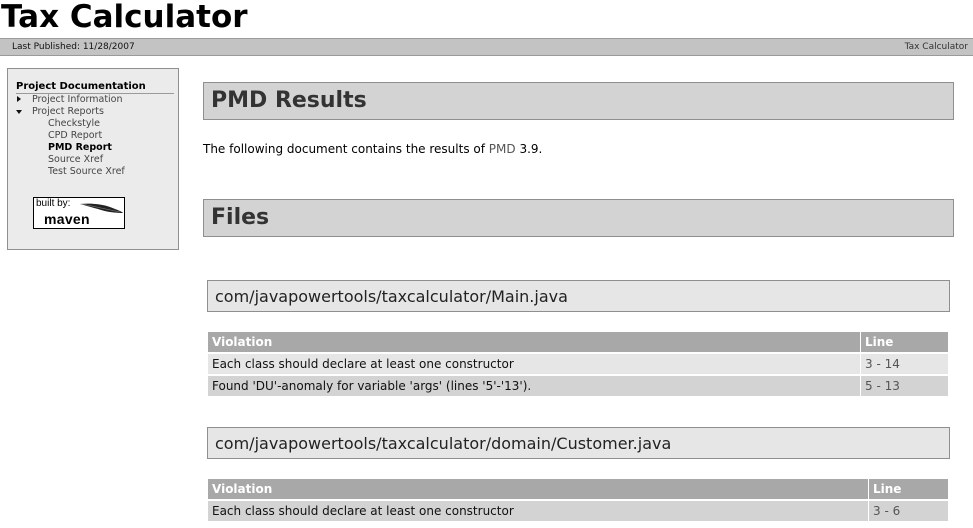 The width and height of the screenshot is (973, 528). I want to click on sidebar-item-label: PMD Report, so click(80, 147).